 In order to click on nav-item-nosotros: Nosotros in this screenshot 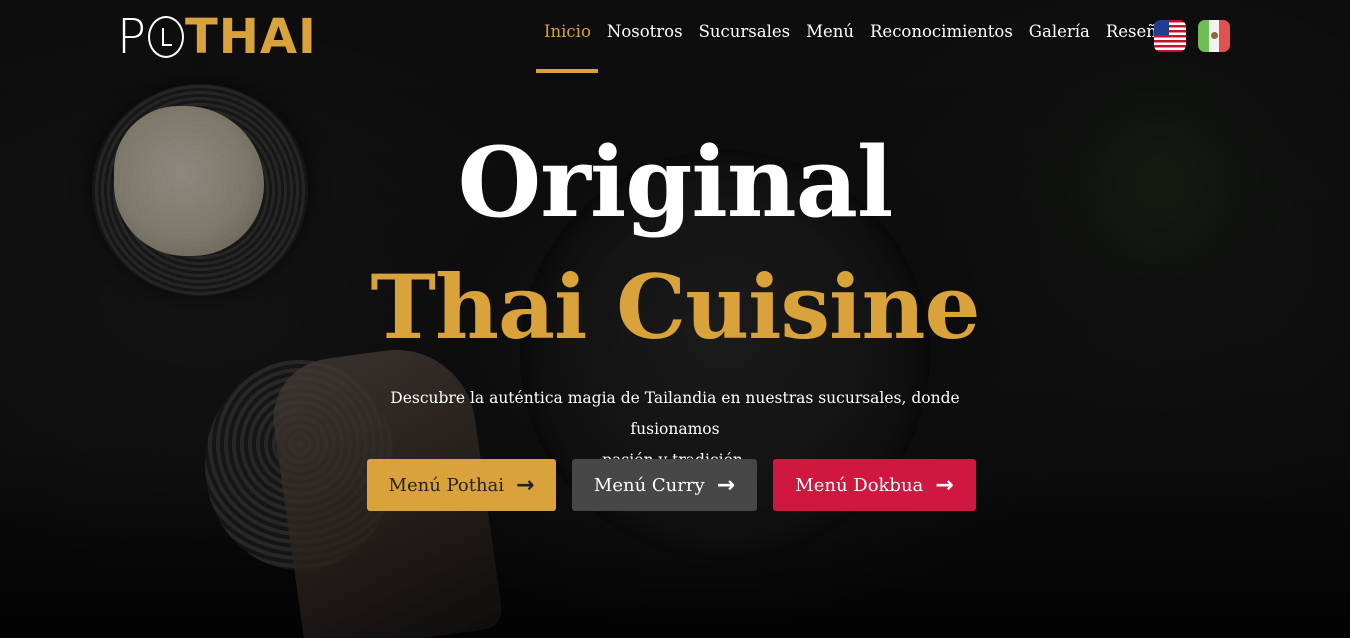, I will do `click(645, 31)`.